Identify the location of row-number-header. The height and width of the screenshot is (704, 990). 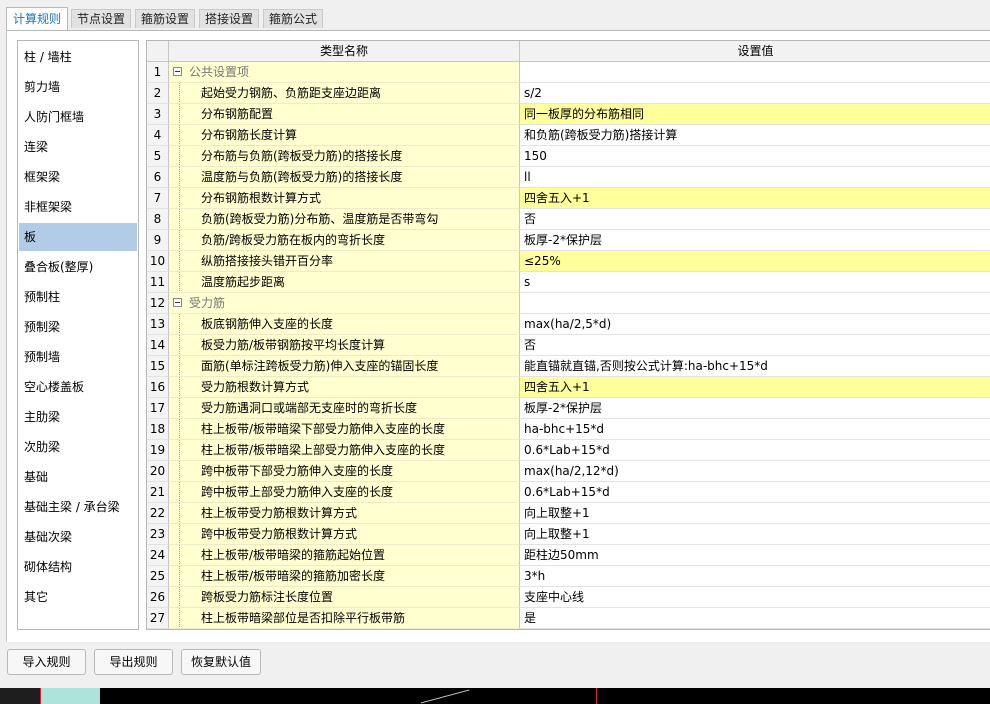
(158, 51).